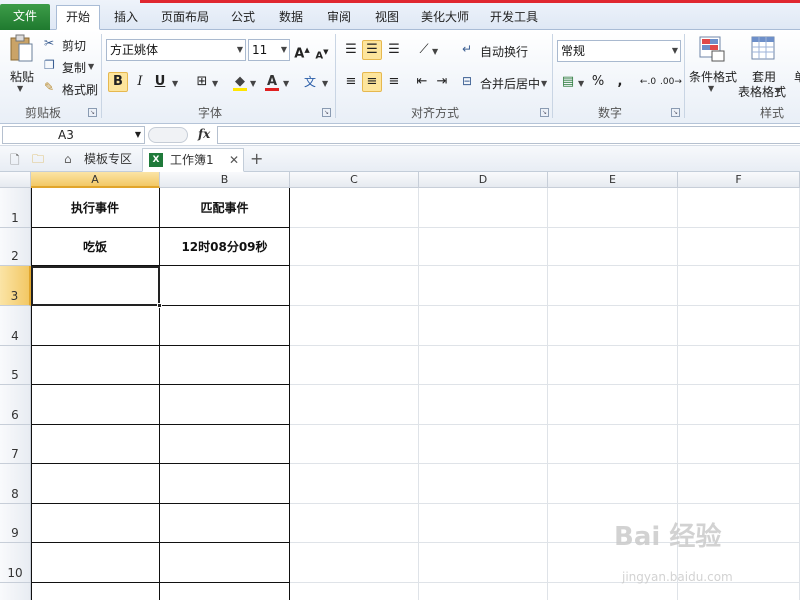 This screenshot has width=800, height=600. What do you see at coordinates (502, 51) in the screenshot?
I see `wrap-text-button: ↵ 自动换行` at bounding box center [502, 51].